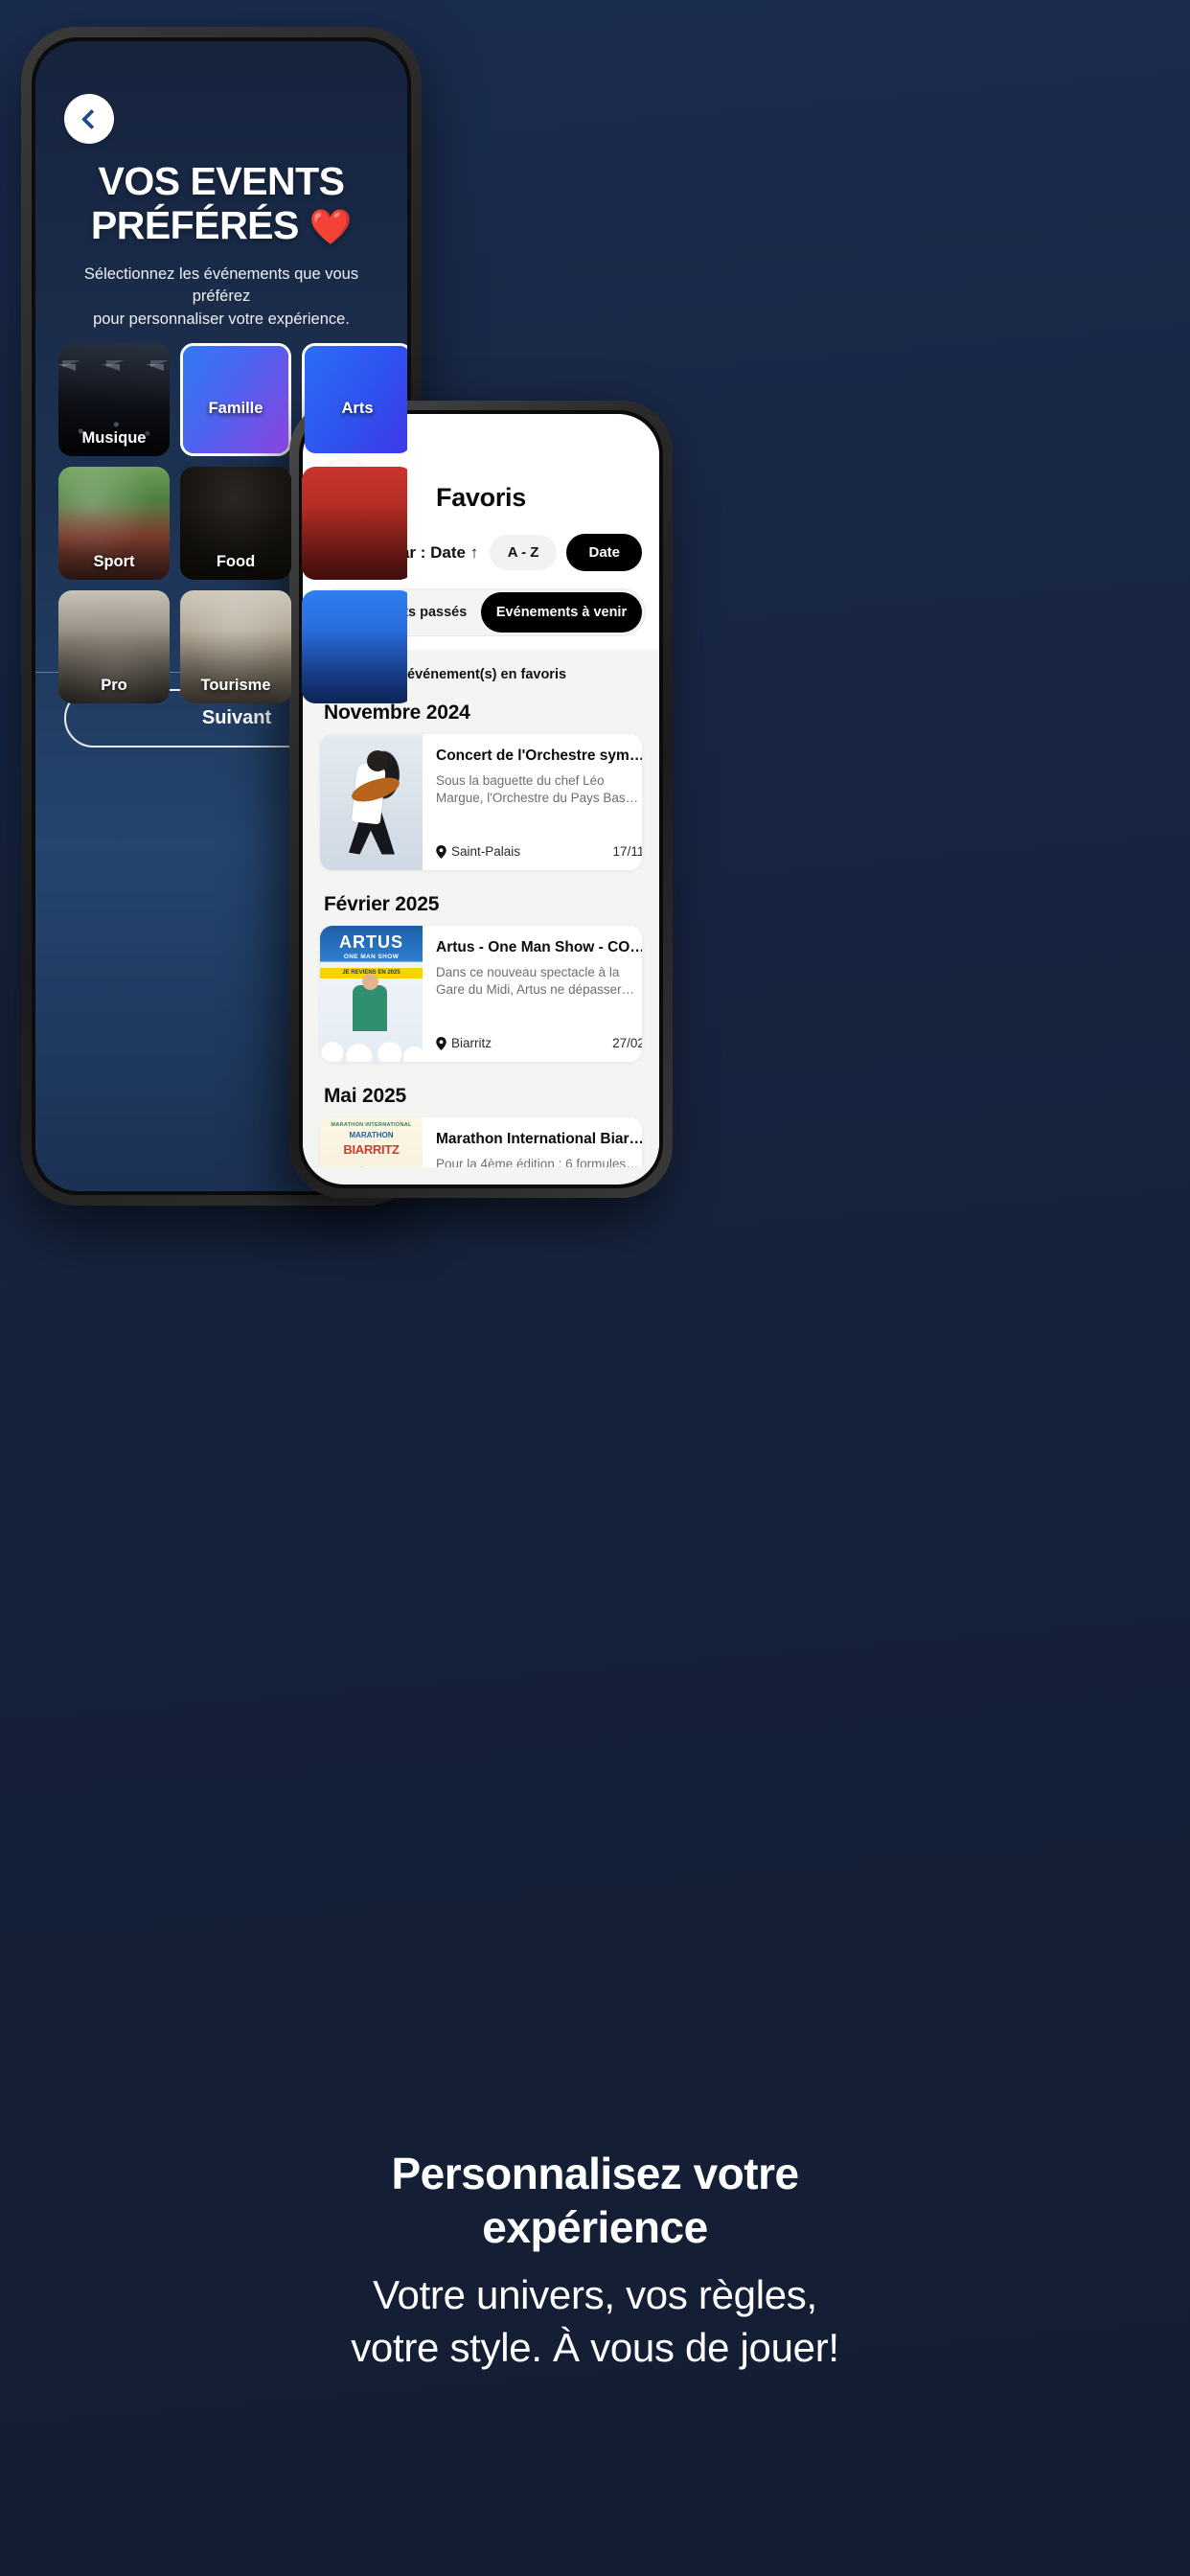  Describe the element at coordinates (222, 181) in the screenshot. I see `page-title-line1: VOS EVENTS` at that location.